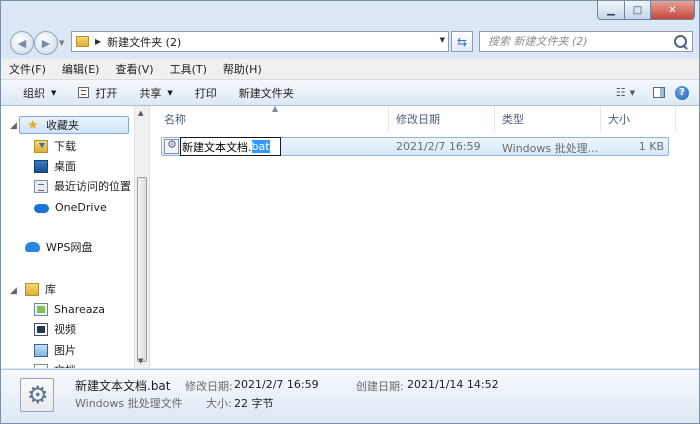  Describe the element at coordinates (69, 247) in the screenshot. I see `nav-wps-label: WPS网盘` at that location.